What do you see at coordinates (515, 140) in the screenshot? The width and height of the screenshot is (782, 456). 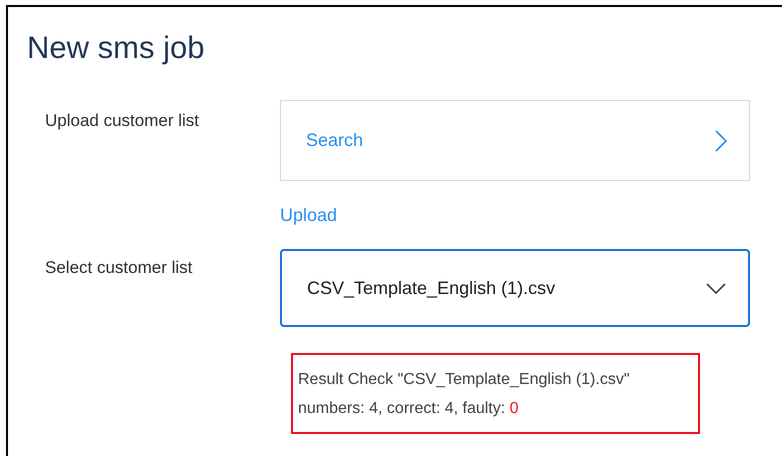 I see `search-field: Search` at bounding box center [515, 140].